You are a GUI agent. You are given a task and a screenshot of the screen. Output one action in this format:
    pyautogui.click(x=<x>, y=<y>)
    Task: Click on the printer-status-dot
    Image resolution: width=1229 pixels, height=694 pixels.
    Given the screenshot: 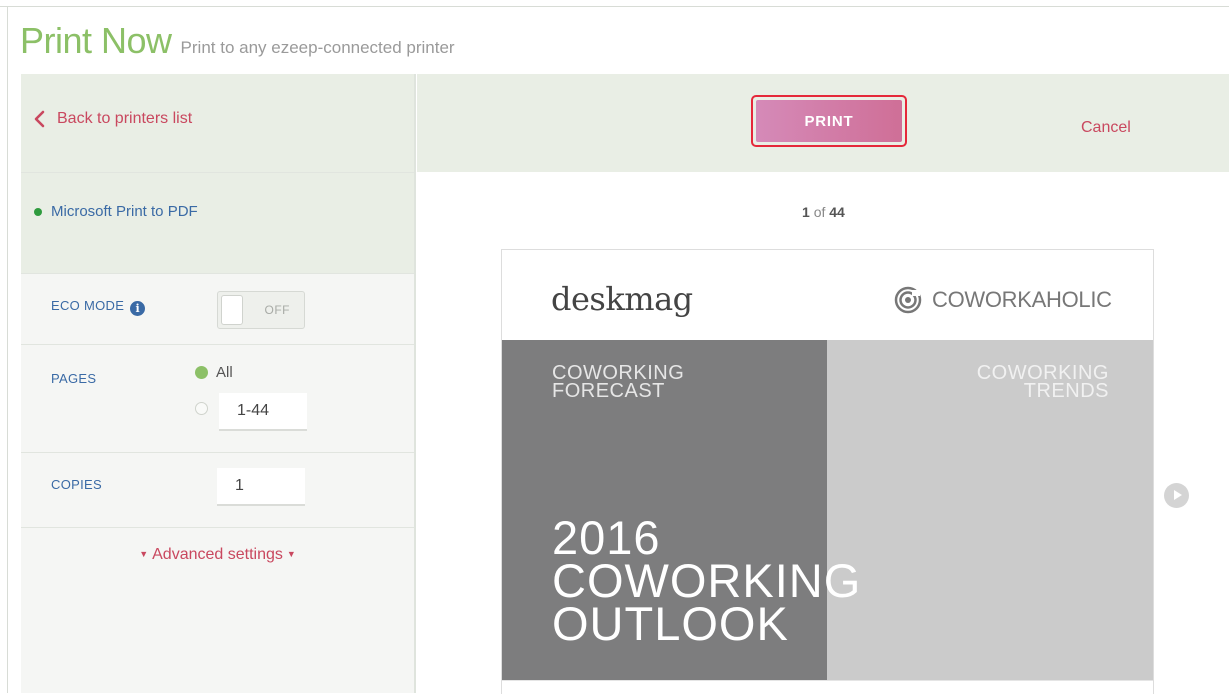 What is the action you would take?
    pyautogui.click(x=38, y=211)
    